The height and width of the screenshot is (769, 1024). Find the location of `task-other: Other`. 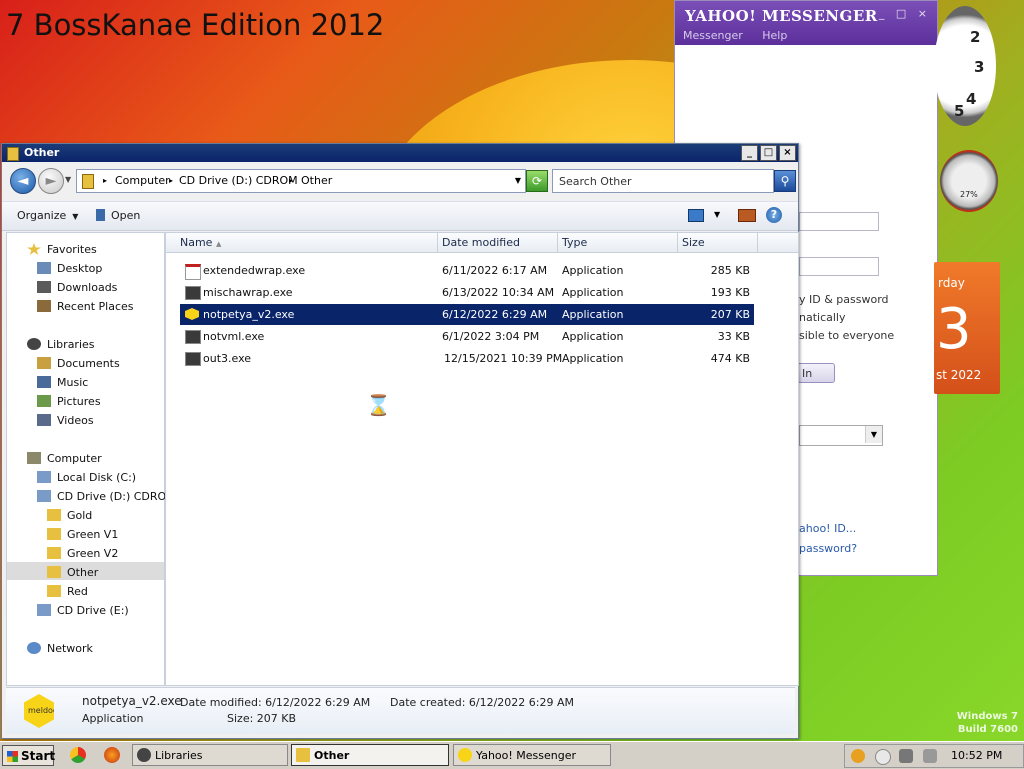

task-other: Other is located at coordinates (370, 755).